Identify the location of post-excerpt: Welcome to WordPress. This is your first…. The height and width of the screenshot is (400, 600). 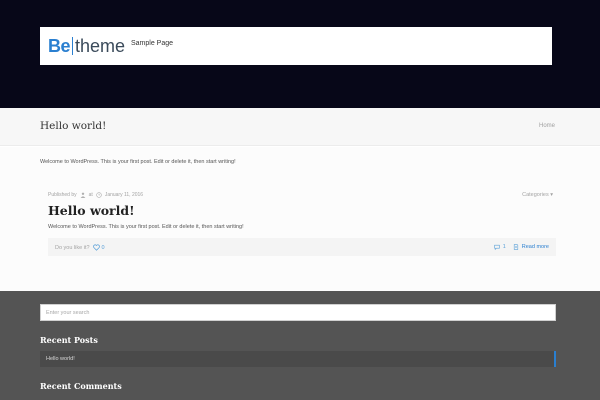
(146, 227).